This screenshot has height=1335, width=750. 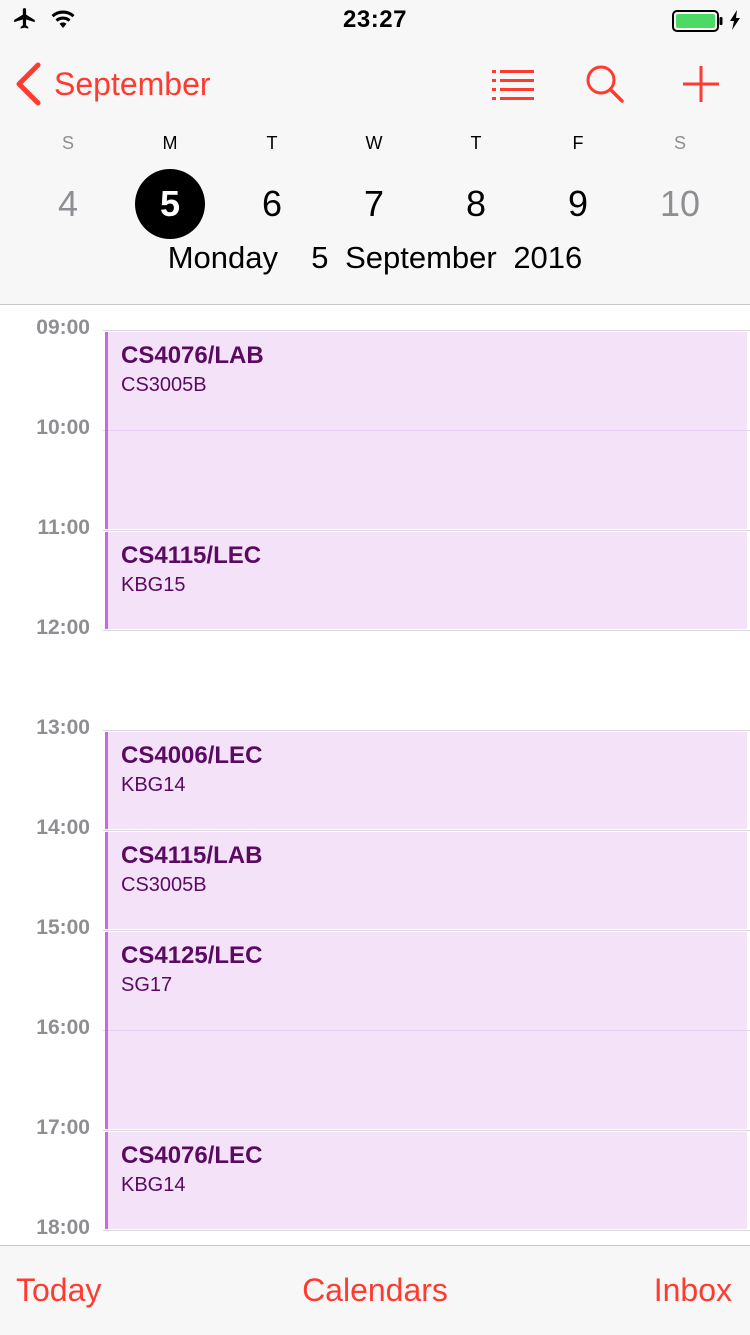 I want to click on day-cell: 4, so click(x=68, y=204).